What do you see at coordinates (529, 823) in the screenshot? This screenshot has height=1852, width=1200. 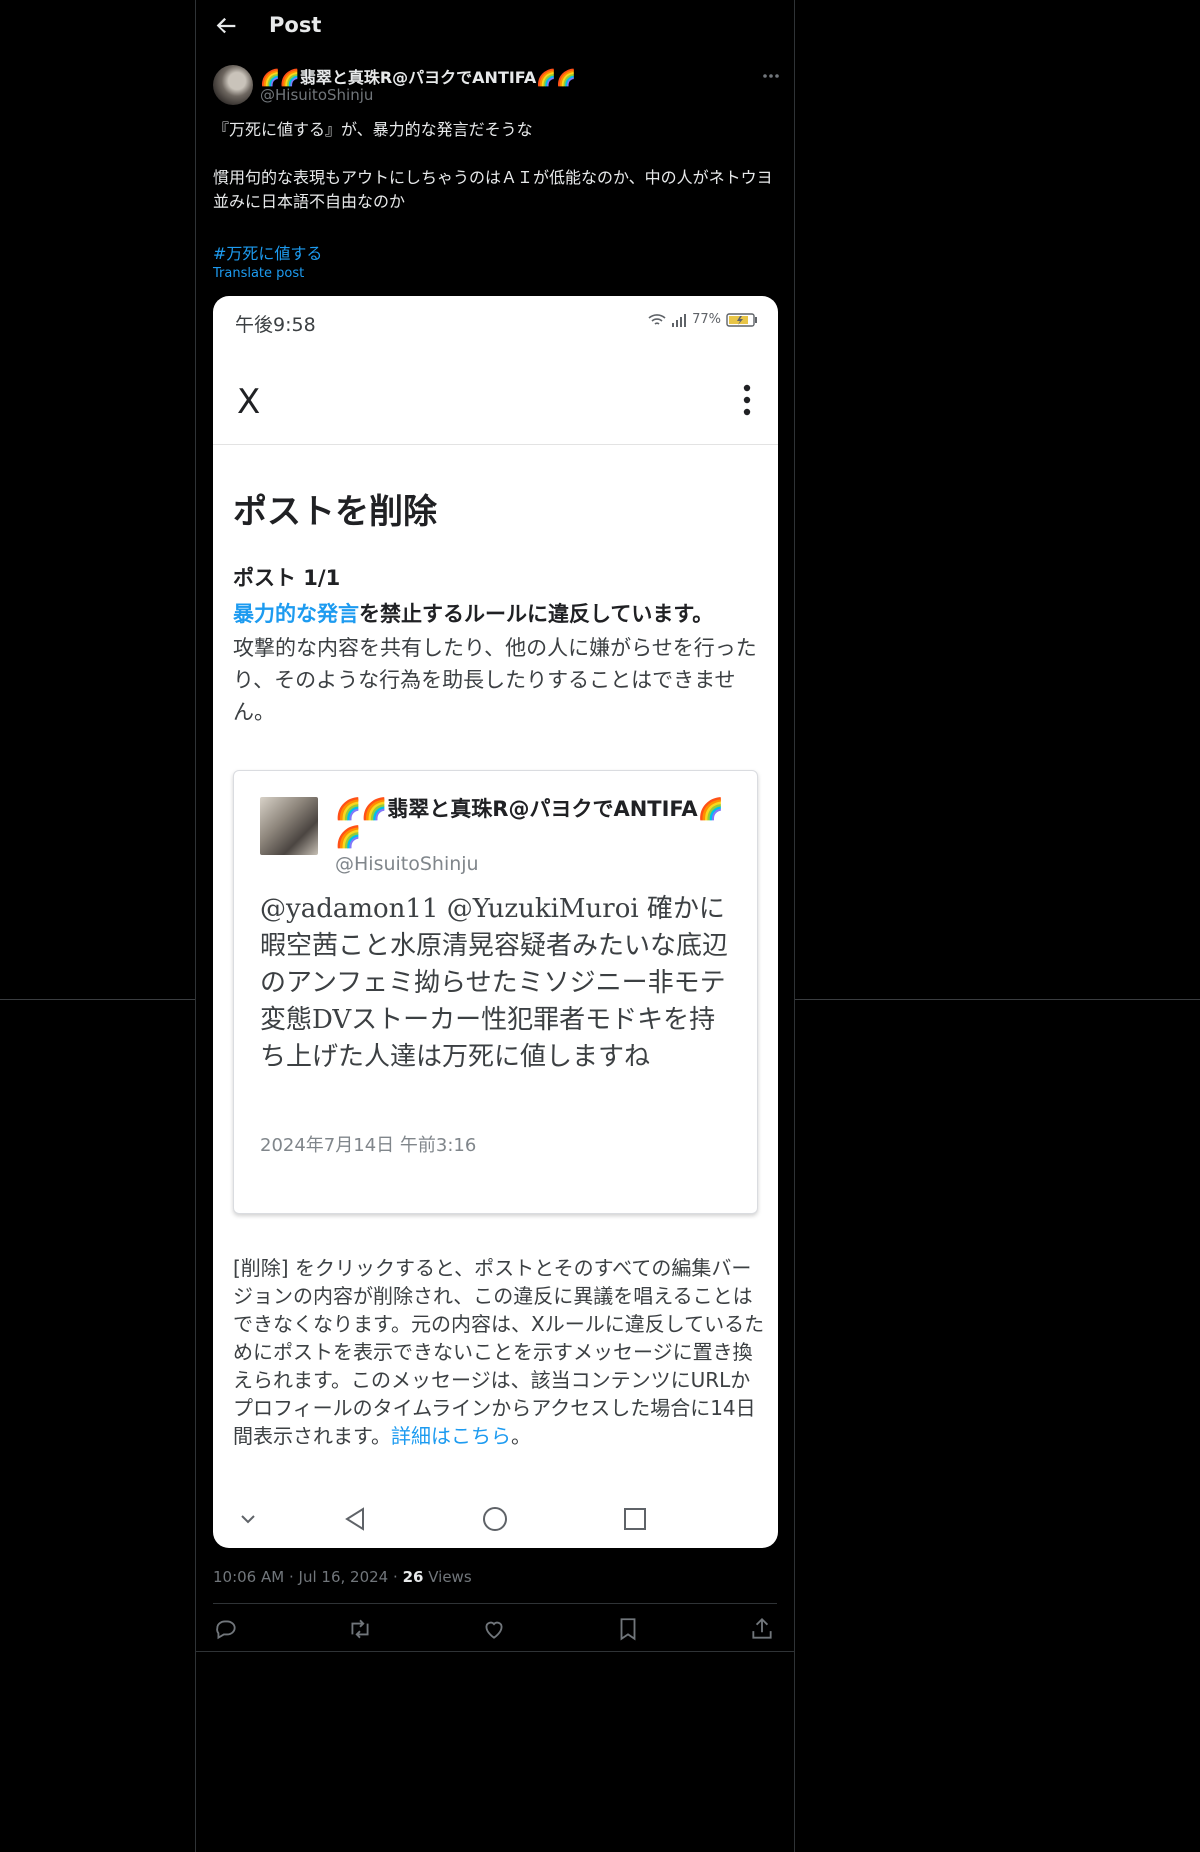 I see `card-author-name: 🌈🌈翡翠と真珠R@パヨクでANTIFA🌈🌈` at bounding box center [529, 823].